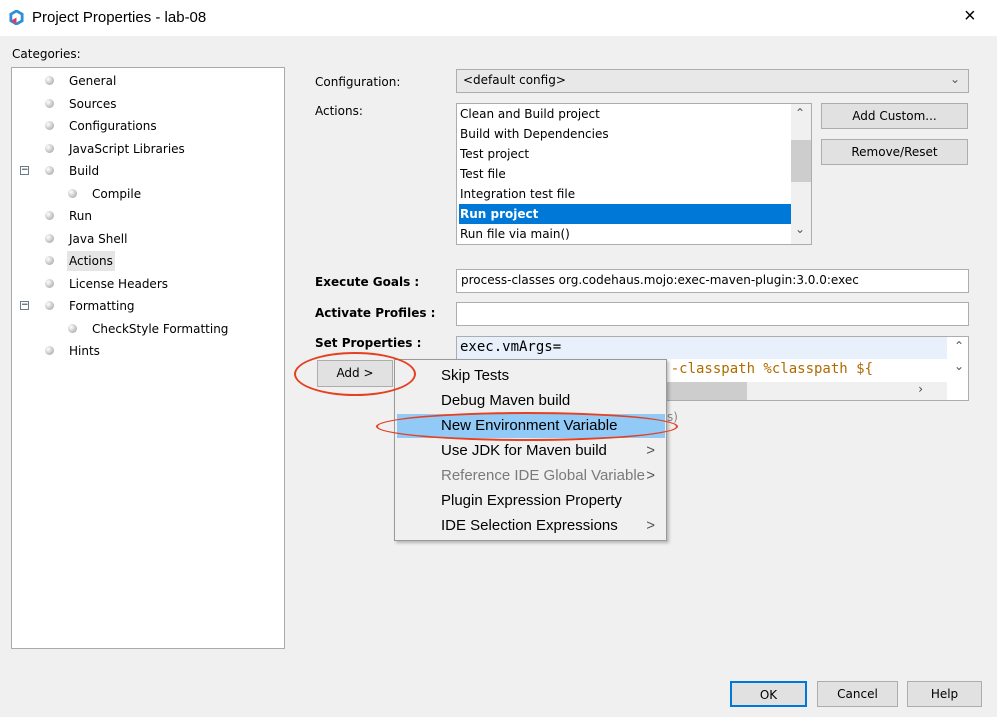 The image size is (997, 717). What do you see at coordinates (527, 426) in the screenshot?
I see `annotation-oval-env-var` at bounding box center [527, 426].